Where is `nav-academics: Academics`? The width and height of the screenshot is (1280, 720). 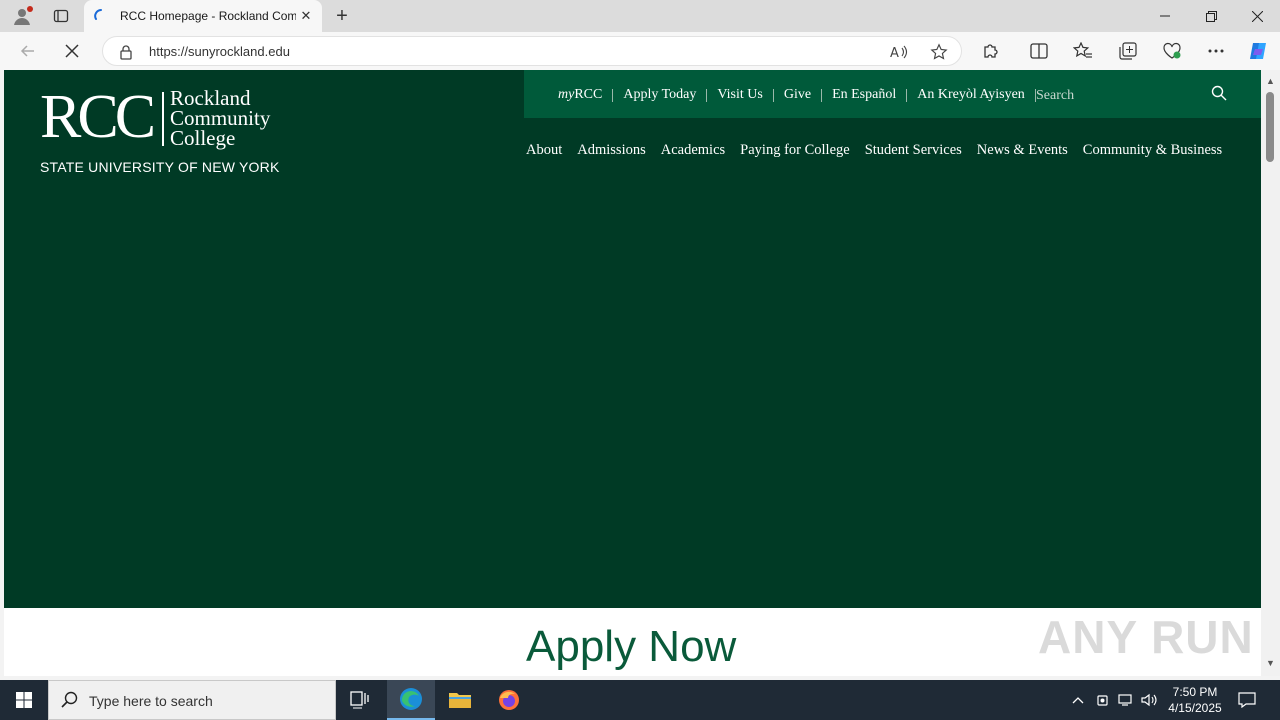
nav-academics: Academics is located at coordinates (693, 150).